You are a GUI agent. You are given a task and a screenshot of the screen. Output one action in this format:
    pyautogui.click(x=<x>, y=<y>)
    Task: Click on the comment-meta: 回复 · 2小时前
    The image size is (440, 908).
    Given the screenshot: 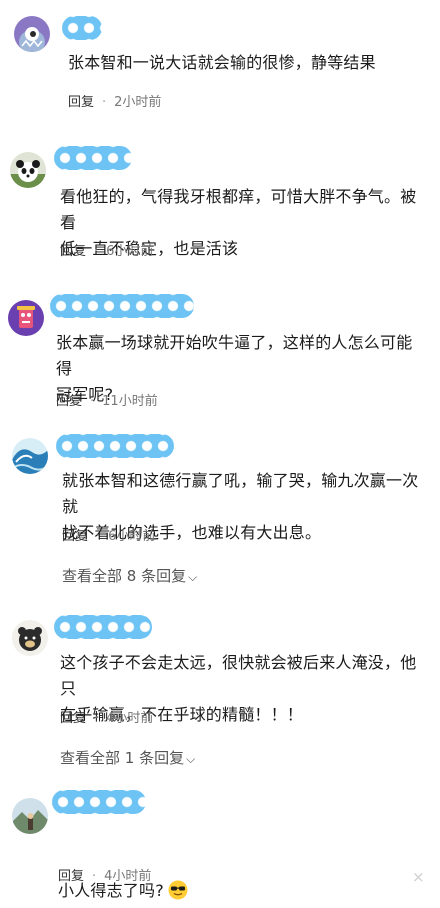 What is the action you would take?
    pyautogui.click(x=114, y=103)
    